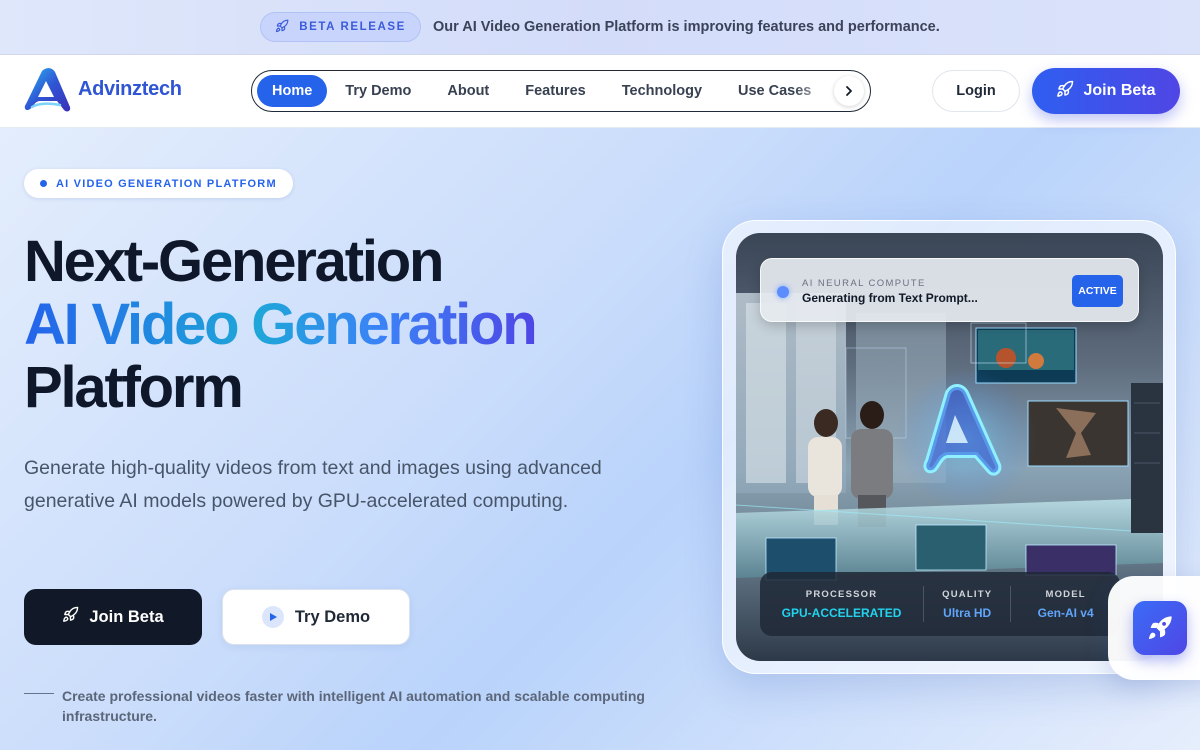 This screenshot has height=750, width=1200. I want to click on nav-item-features: Features, so click(555, 91).